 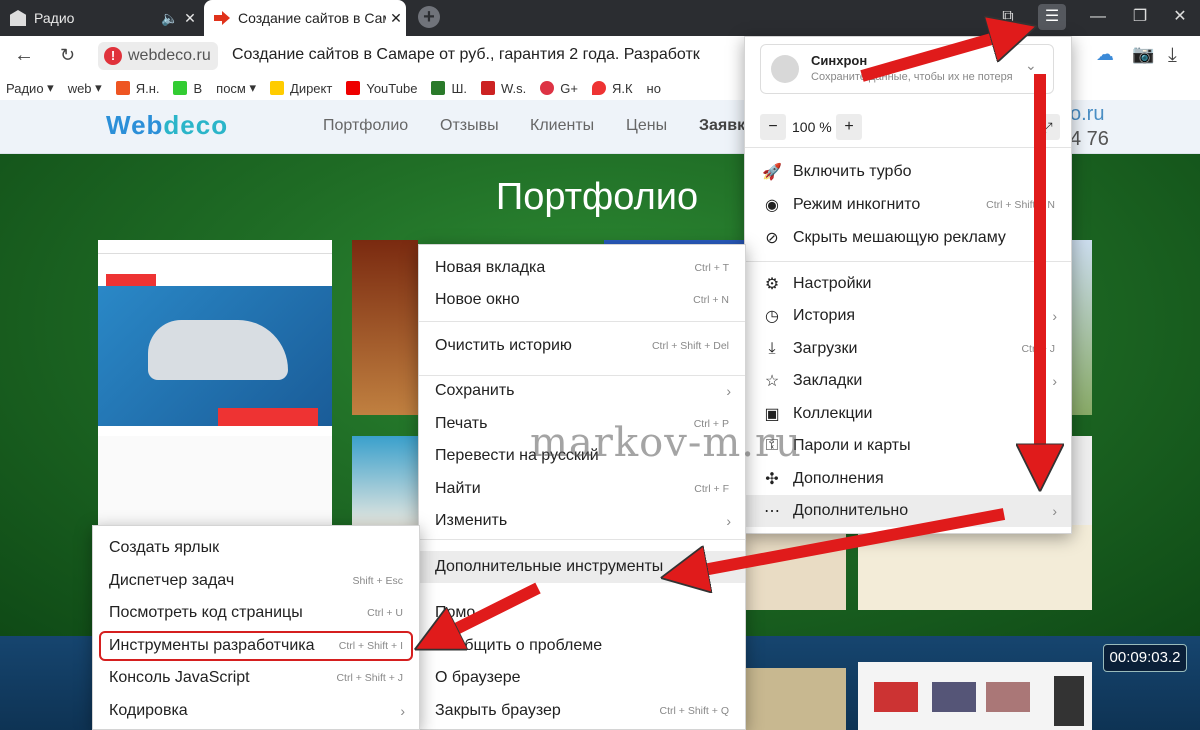 What do you see at coordinates (908, 238) in the screenshot?
I see `main-menu-item-2: ⊘ Скрыть мешающую рекламу` at bounding box center [908, 238].